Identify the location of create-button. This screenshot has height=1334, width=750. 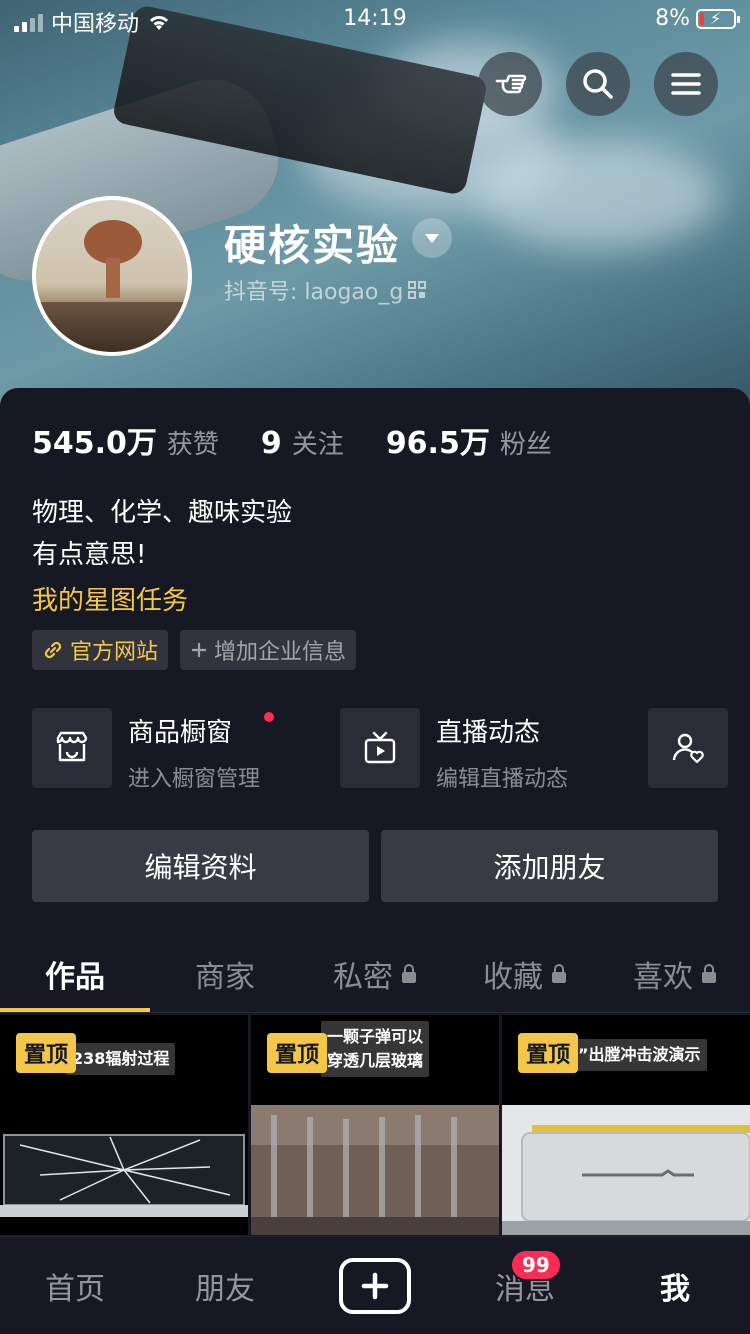
(375, 1286).